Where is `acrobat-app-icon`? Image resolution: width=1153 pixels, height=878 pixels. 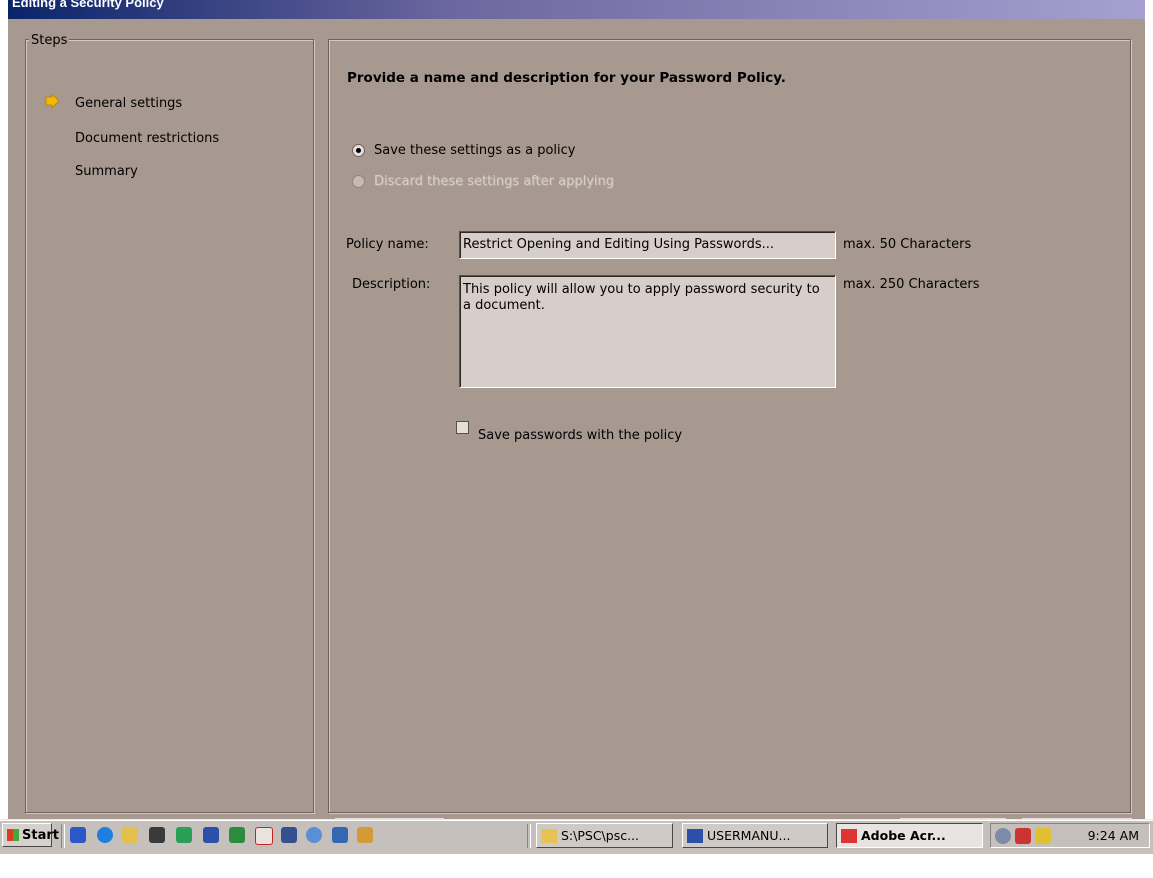
acrobat-app-icon is located at coordinates (849, 835).